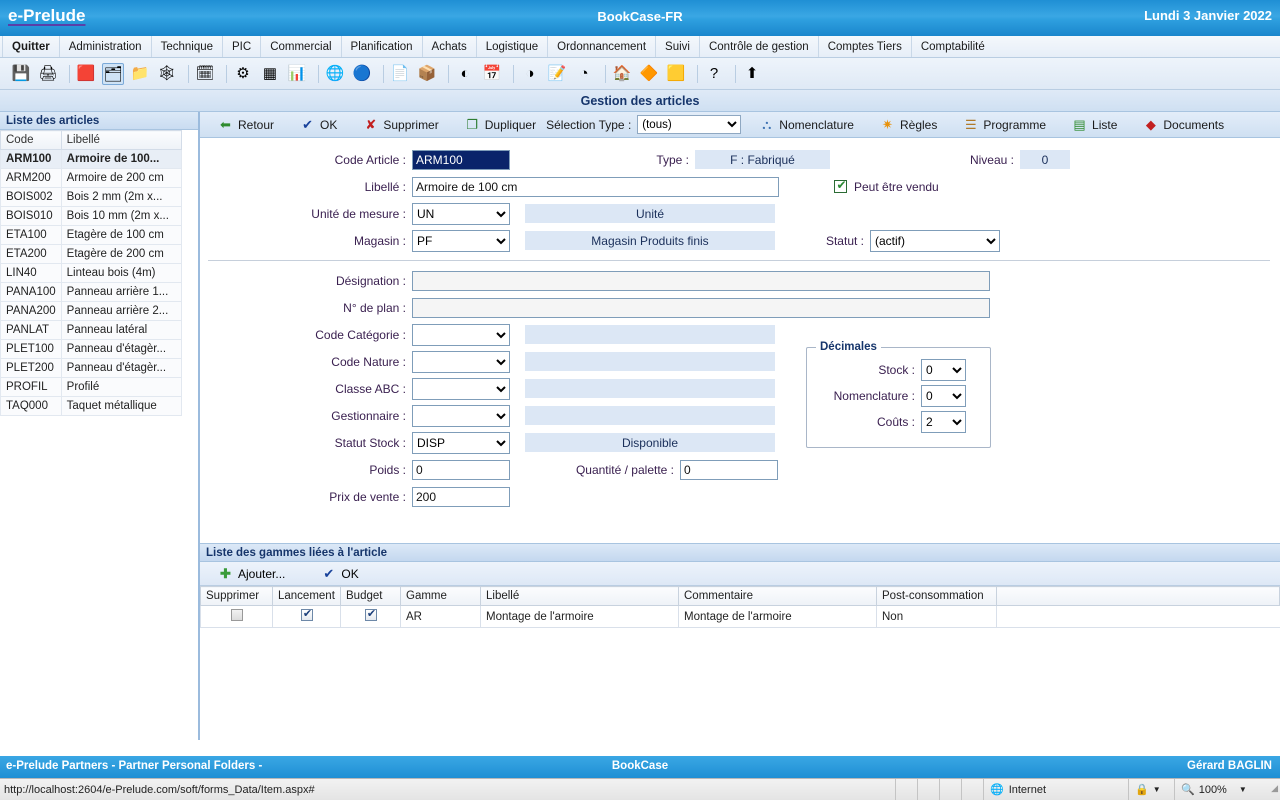  I want to click on menu-item-comptabilit-: Comptabilité, so click(952, 46).